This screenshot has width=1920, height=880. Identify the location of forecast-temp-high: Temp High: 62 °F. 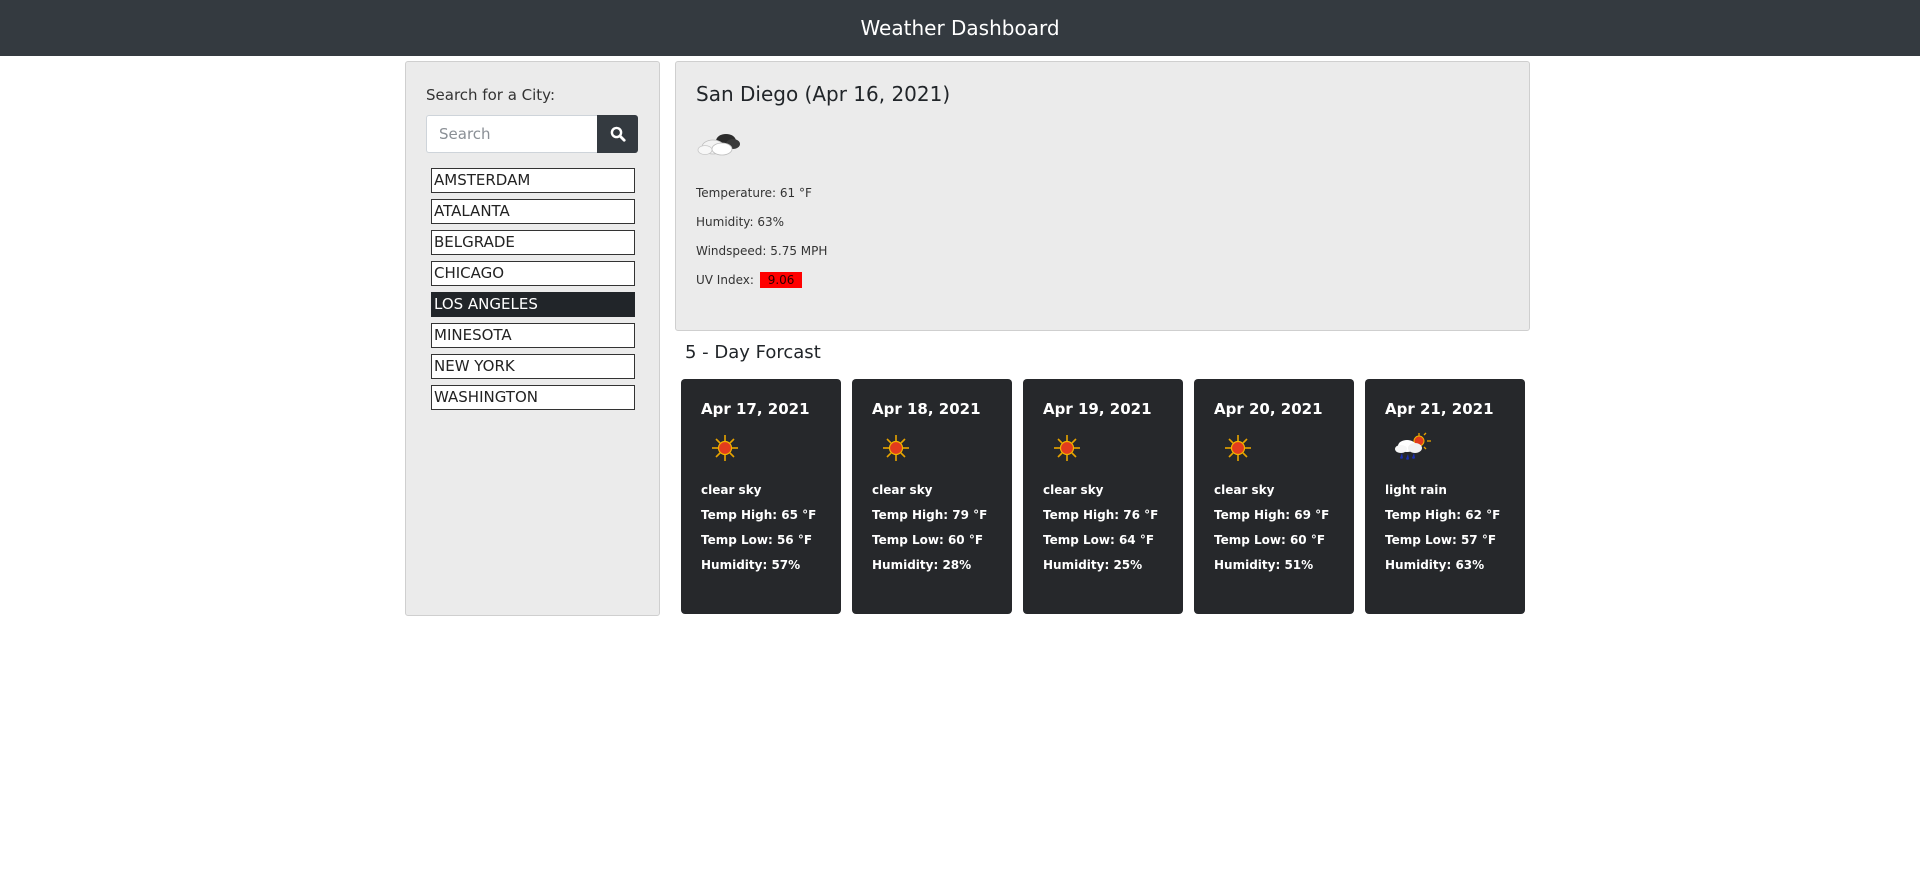
(1443, 515).